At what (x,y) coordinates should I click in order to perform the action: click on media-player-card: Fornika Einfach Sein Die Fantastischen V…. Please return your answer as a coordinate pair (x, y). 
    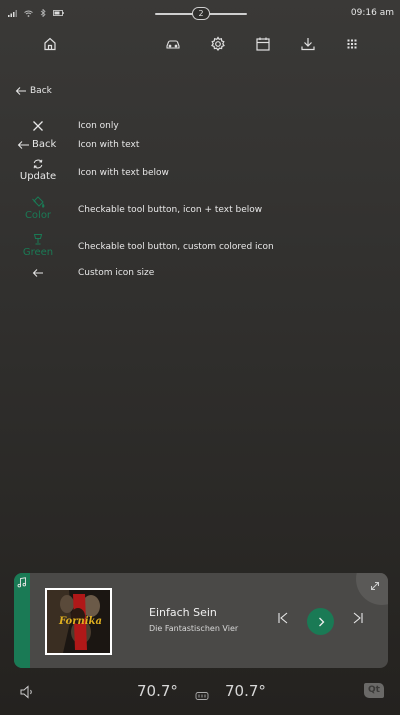
    Looking at the image, I should click on (201, 620).